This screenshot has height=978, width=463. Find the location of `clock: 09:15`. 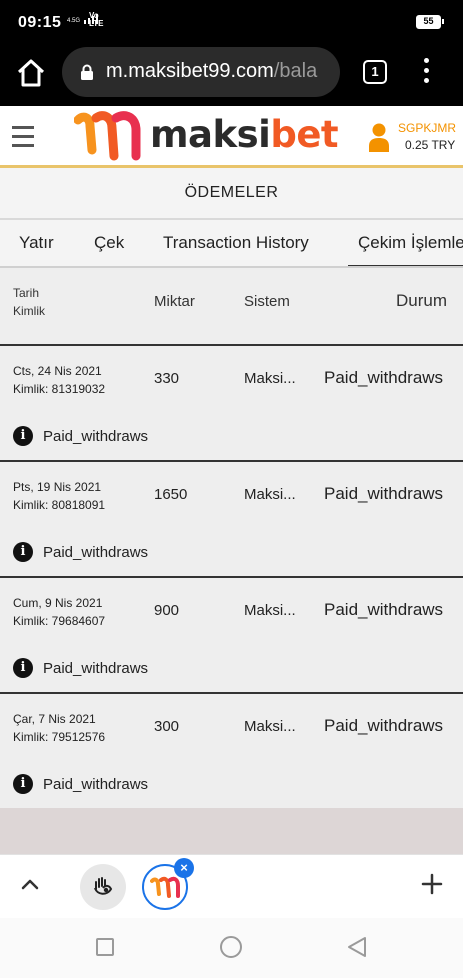

clock: 09:15 is located at coordinates (40, 22).